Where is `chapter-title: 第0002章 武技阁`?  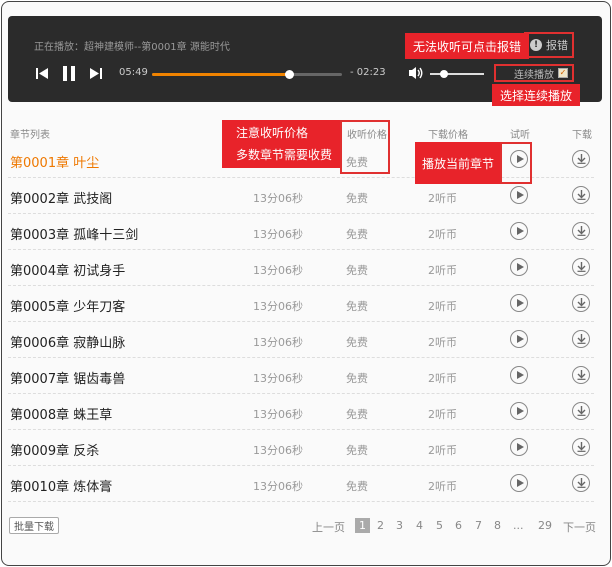
chapter-title: 第0002章 武技阁 is located at coordinates (61, 197).